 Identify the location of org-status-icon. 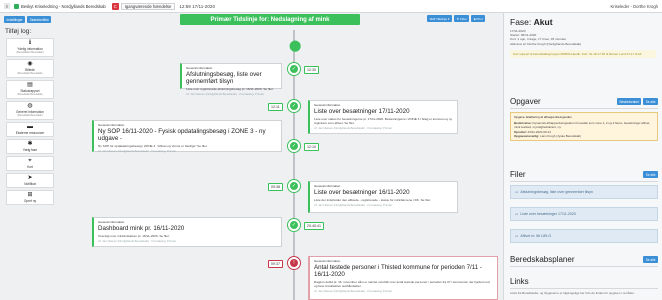
(16, 6).